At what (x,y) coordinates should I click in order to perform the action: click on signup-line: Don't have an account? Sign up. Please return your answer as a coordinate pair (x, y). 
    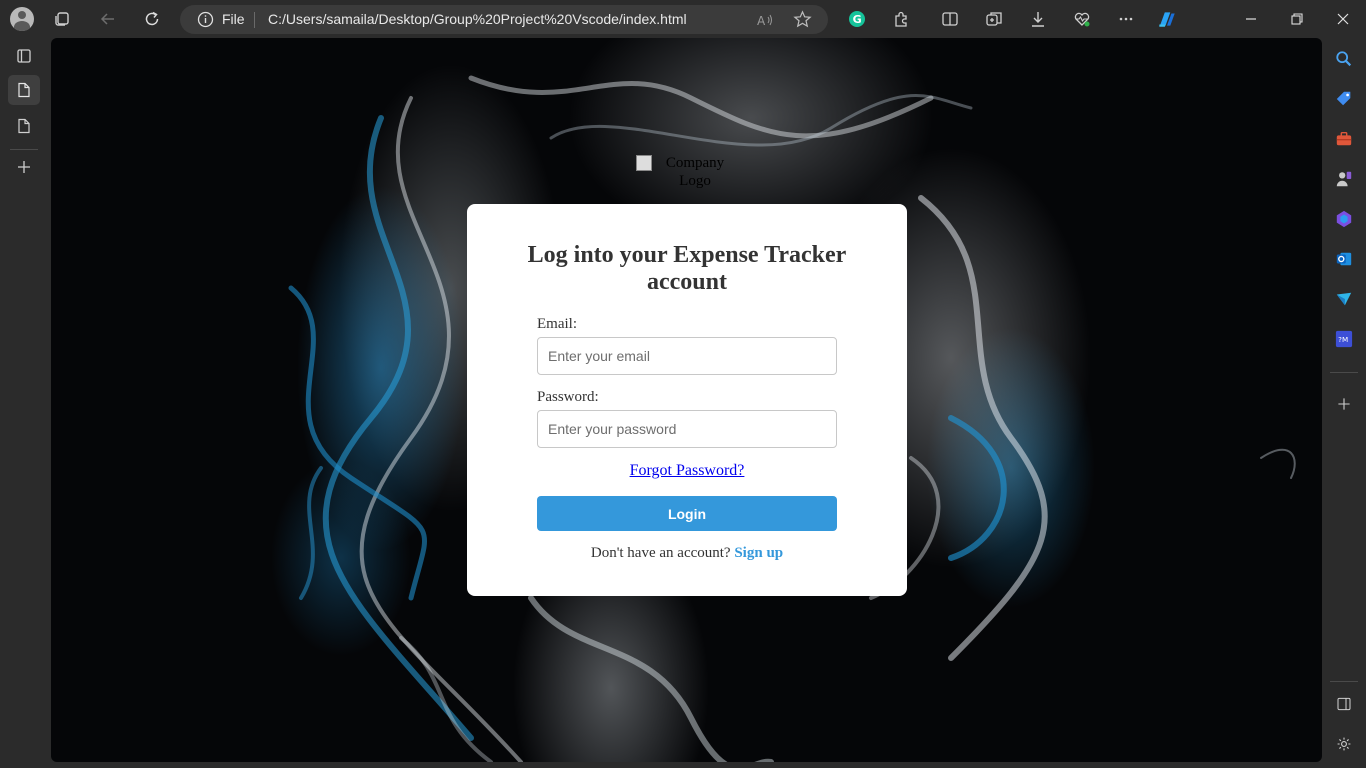
    Looking at the image, I should click on (687, 553).